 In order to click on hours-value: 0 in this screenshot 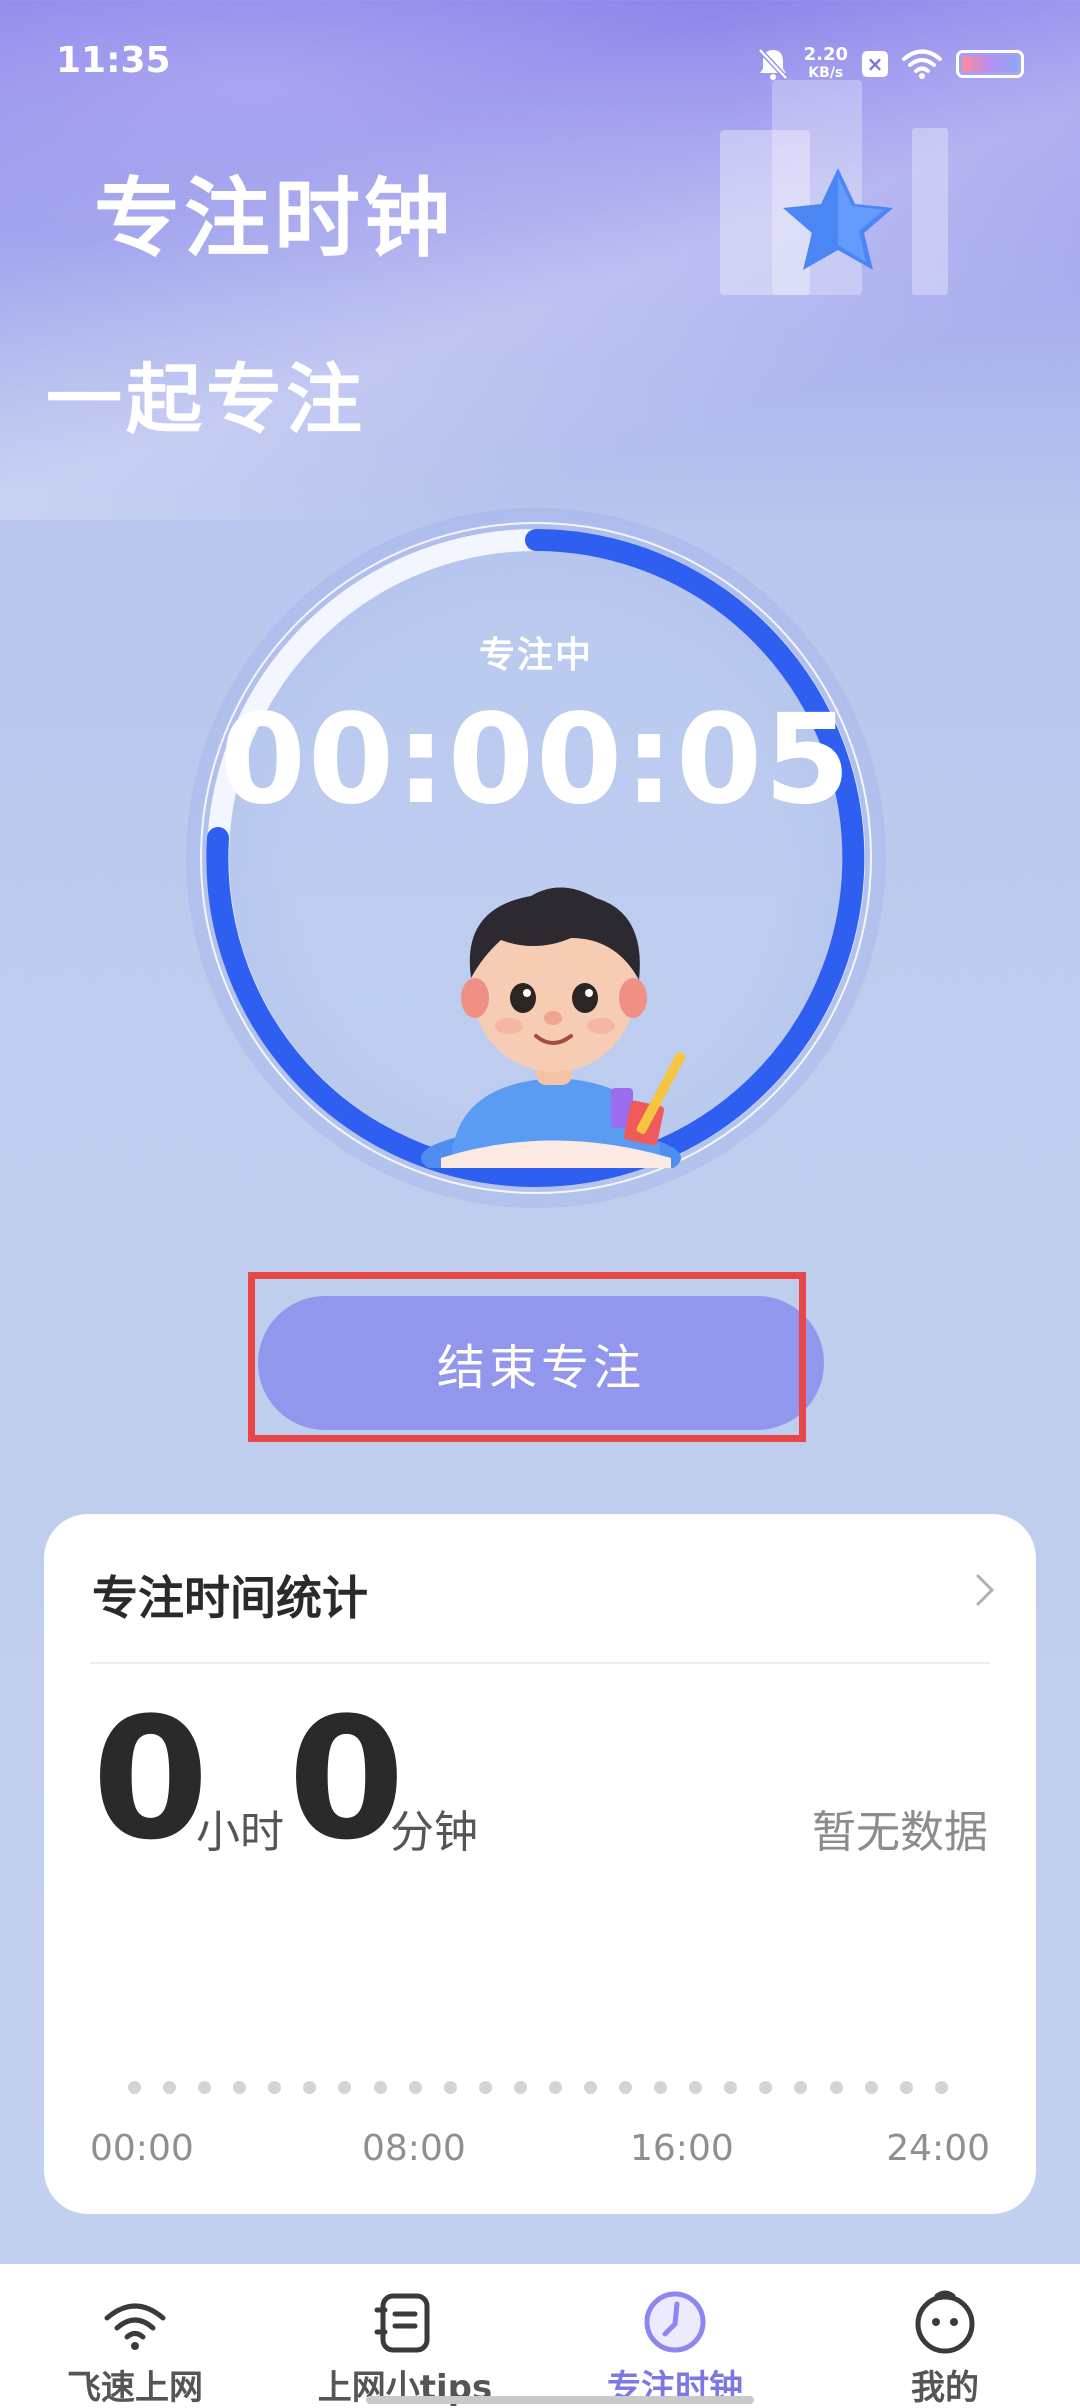, I will do `click(150, 1779)`.